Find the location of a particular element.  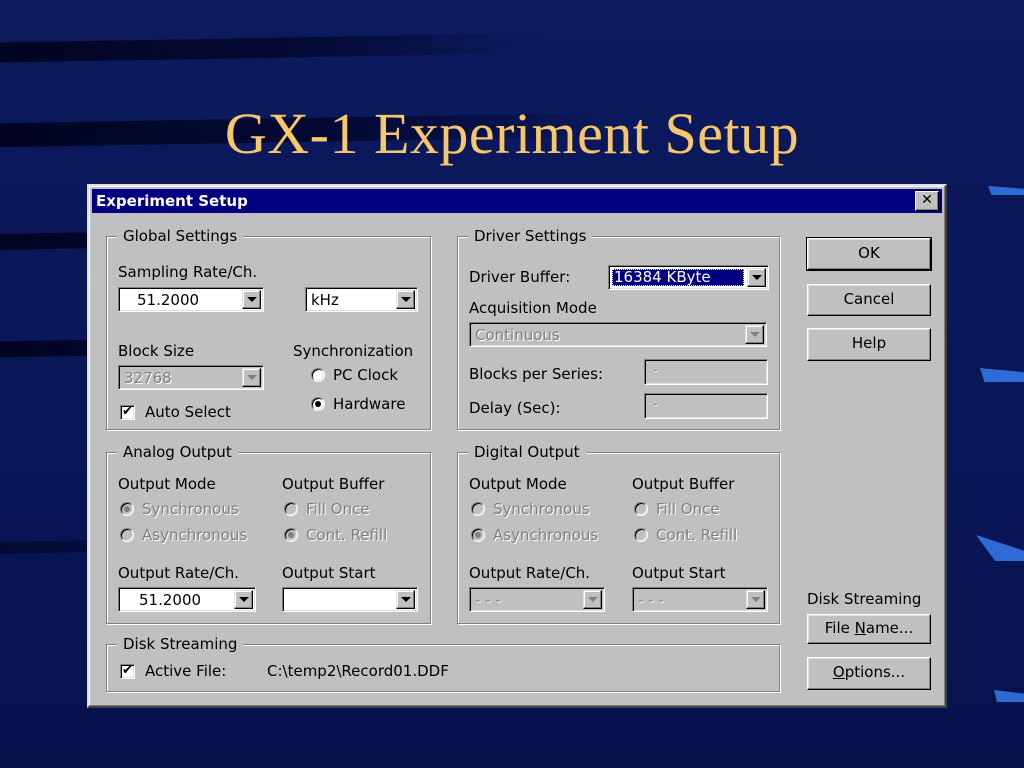

combo-value: 51.2000 is located at coordinates (170, 600).